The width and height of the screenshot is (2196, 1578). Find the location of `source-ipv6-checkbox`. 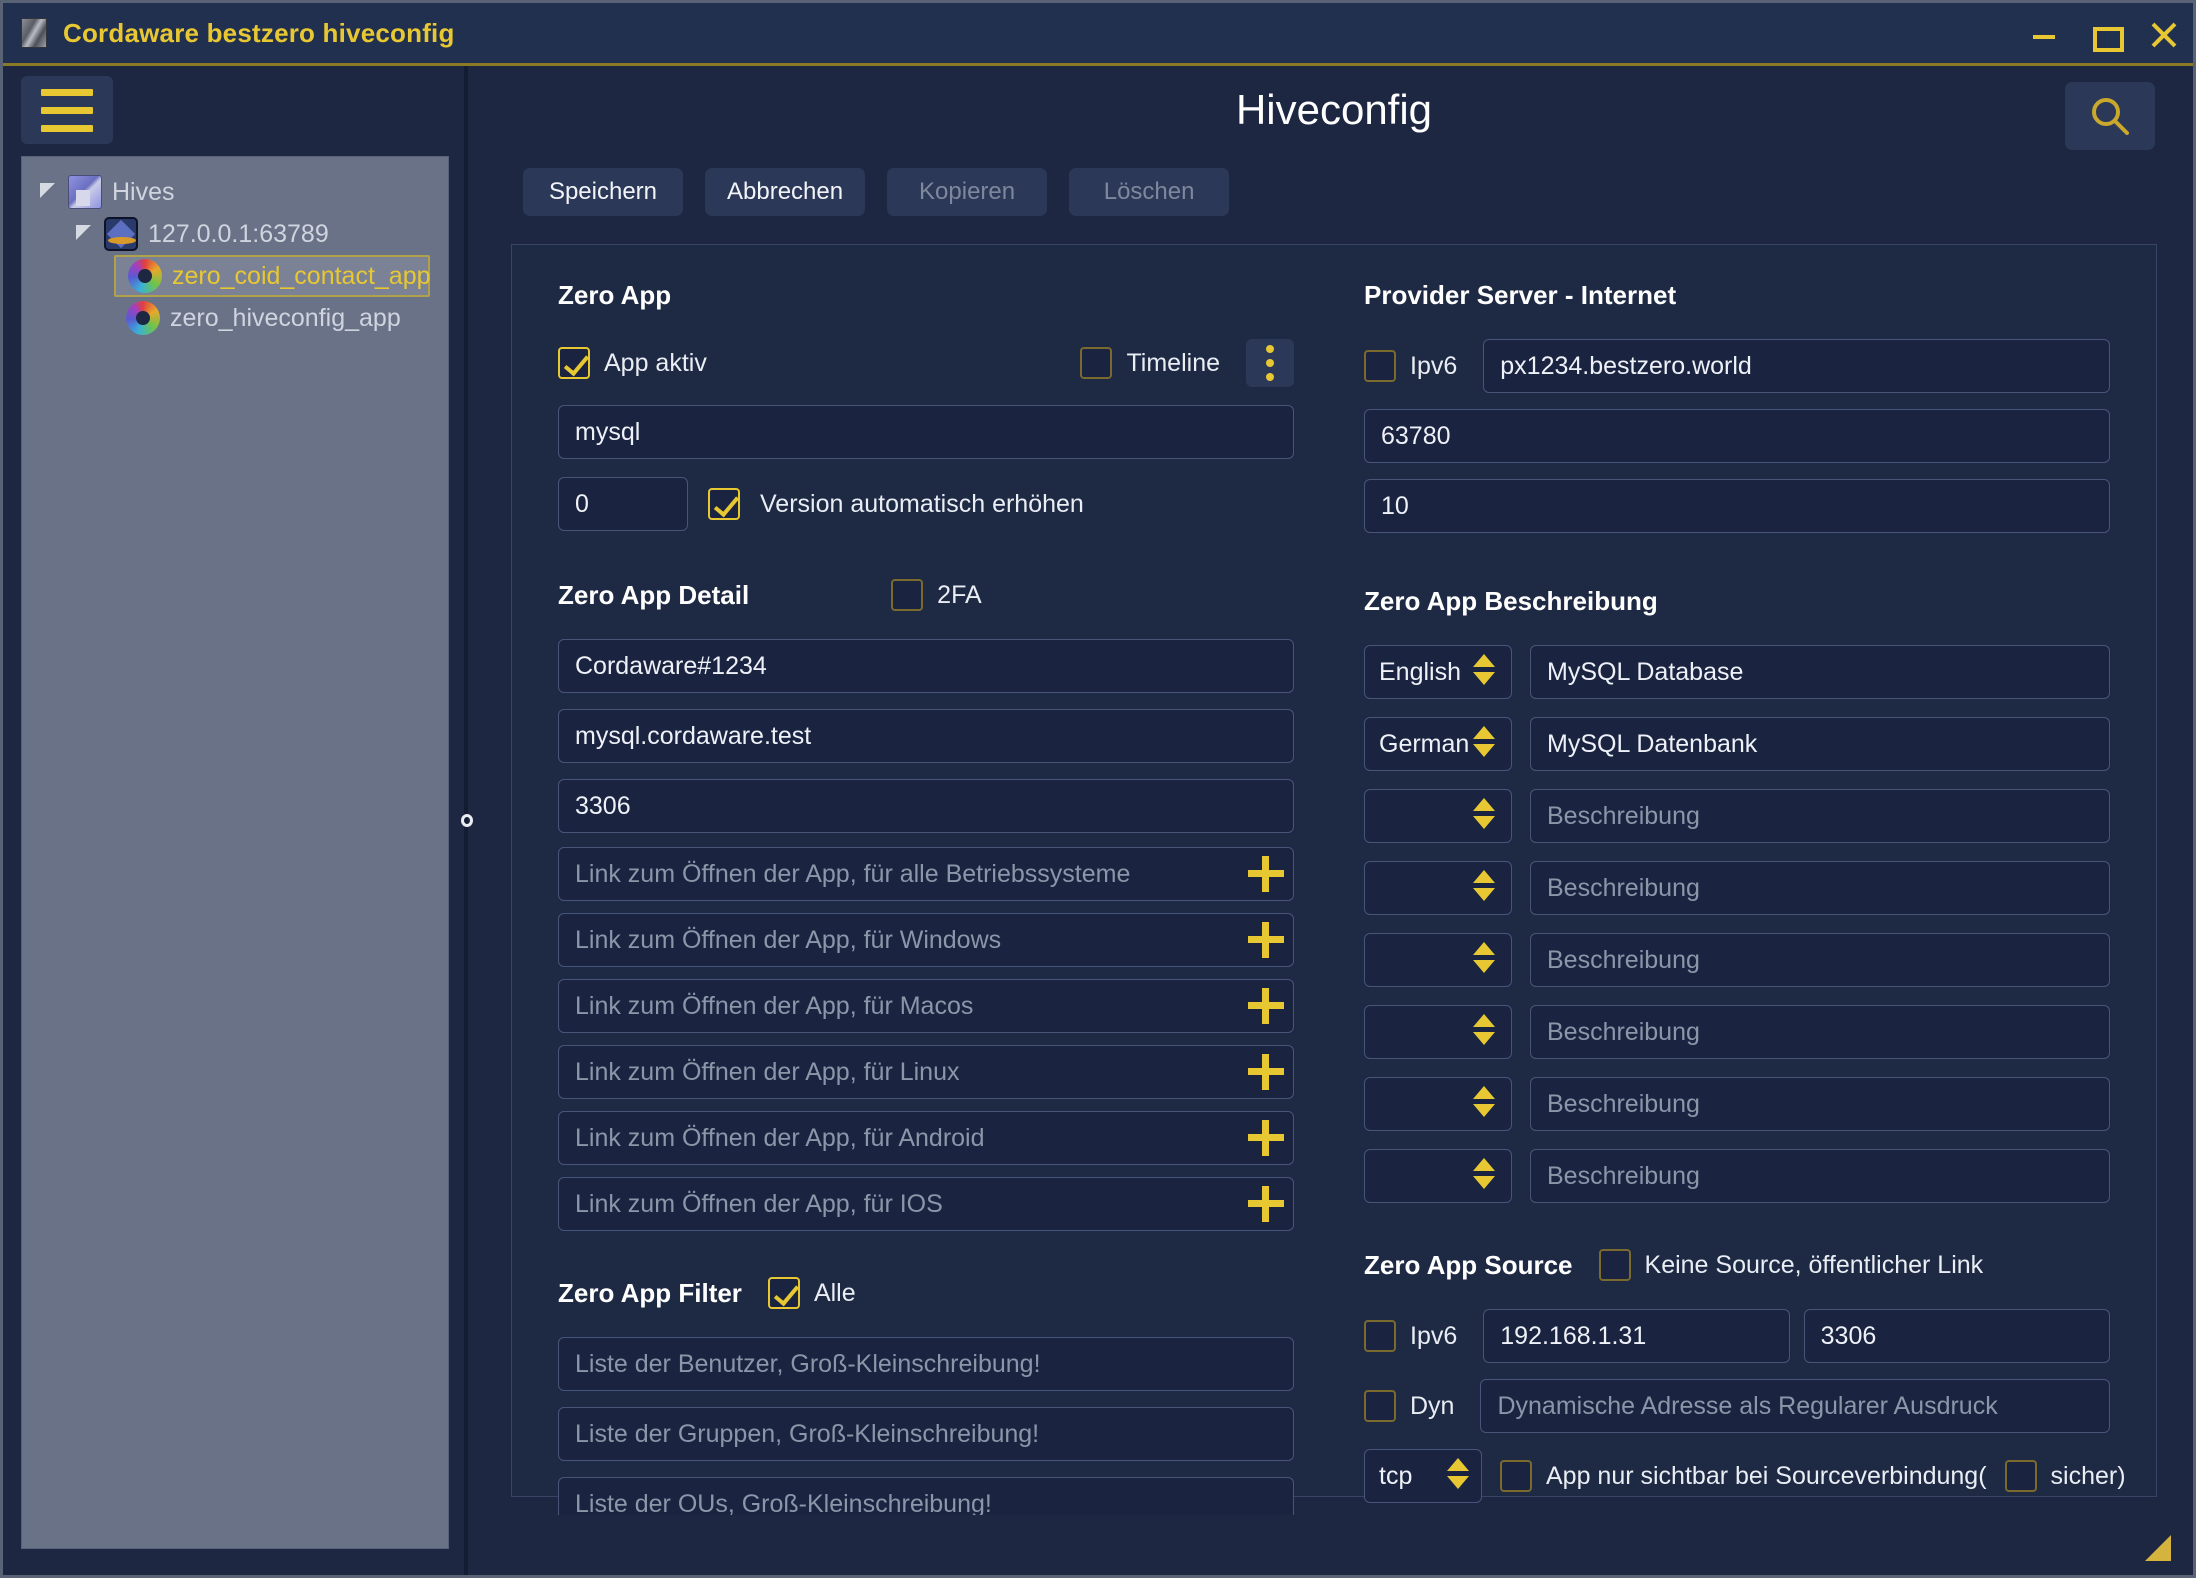

source-ipv6-checkbox is located at coordinates (1380, 1336).